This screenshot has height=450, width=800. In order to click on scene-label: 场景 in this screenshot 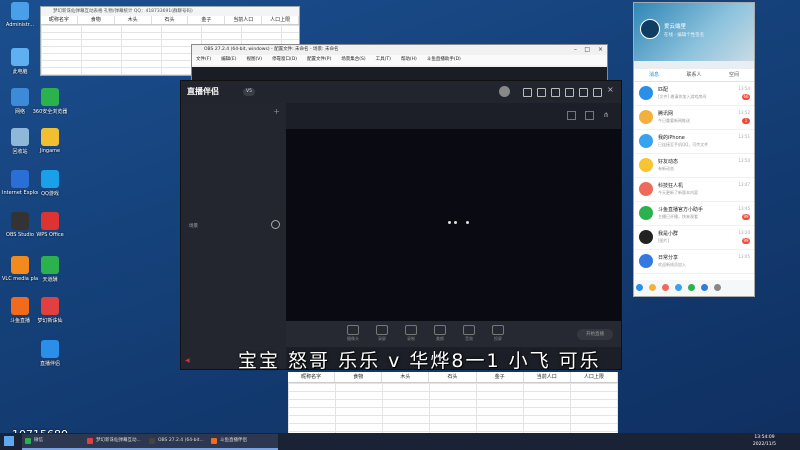, I will do `click(193, 226)`.